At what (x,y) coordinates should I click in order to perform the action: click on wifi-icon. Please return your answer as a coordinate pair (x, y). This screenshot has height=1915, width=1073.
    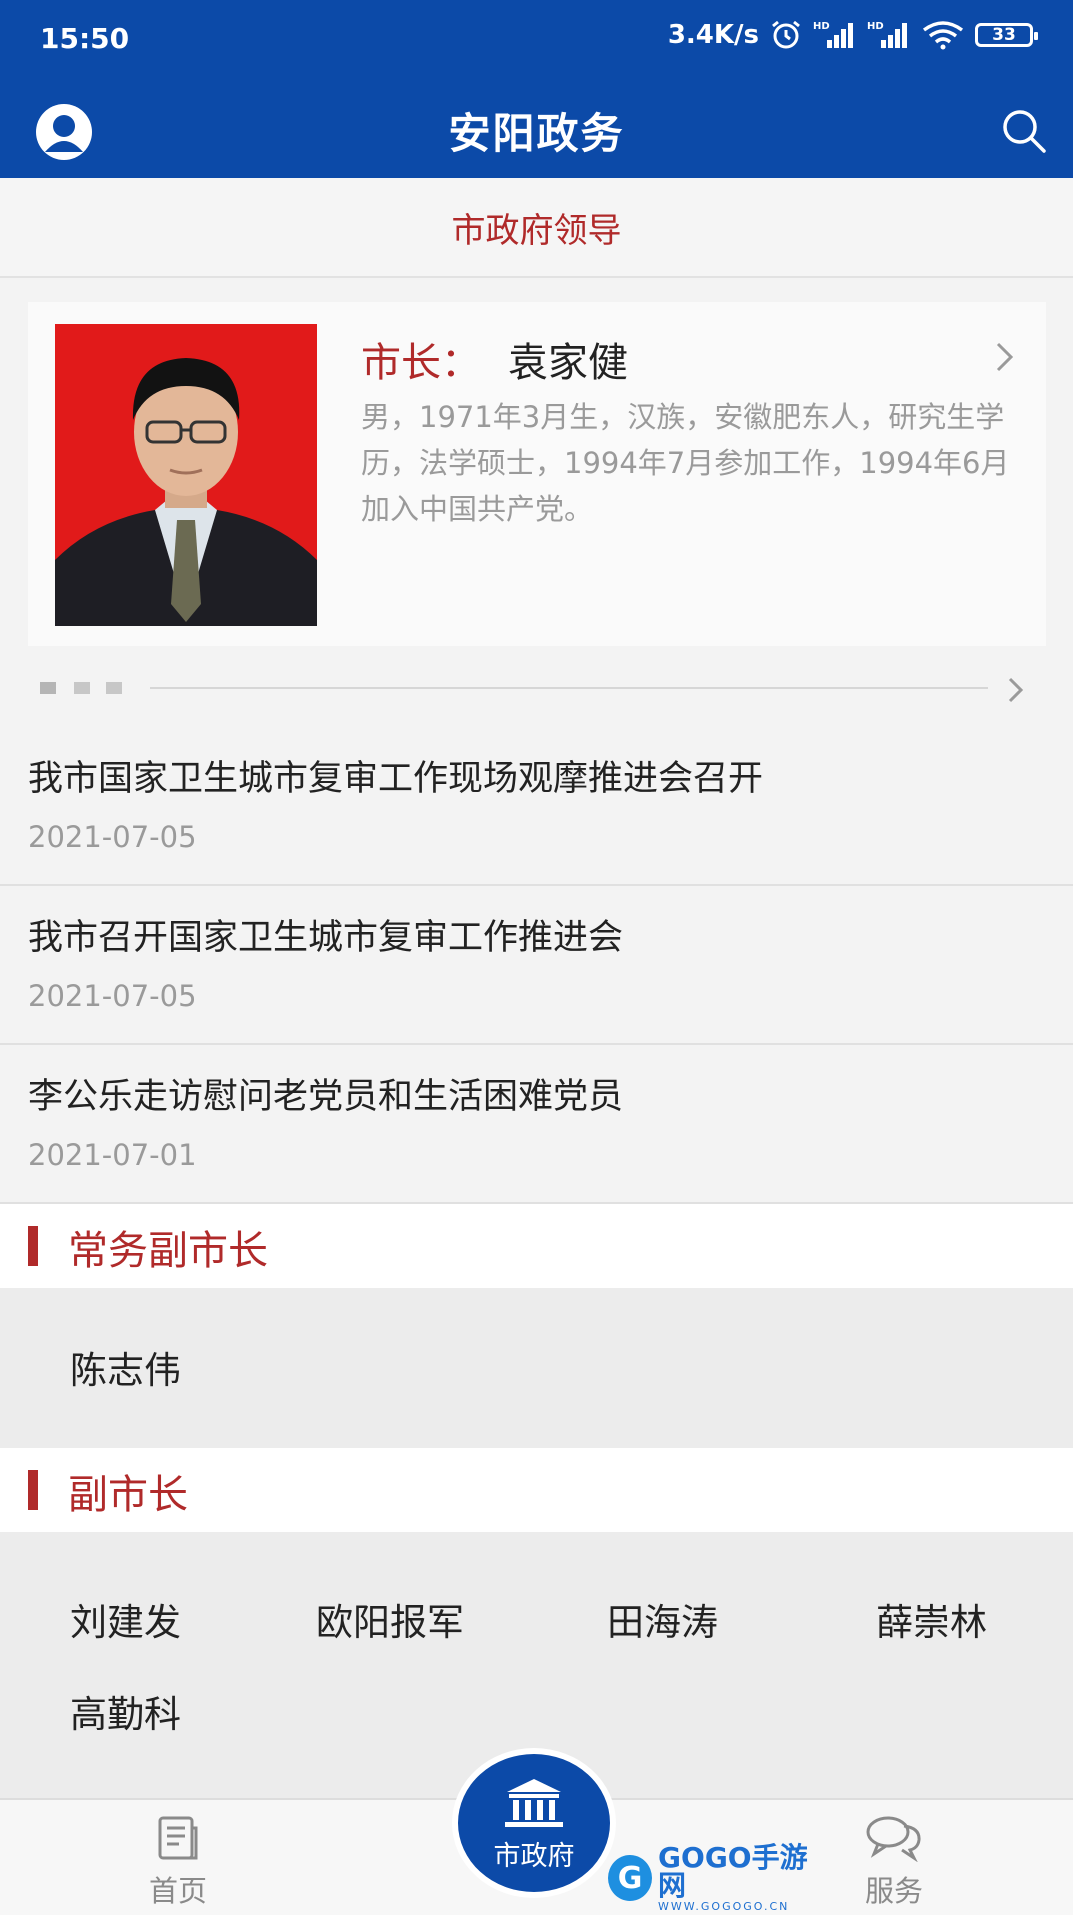
    Looking at the image, I should click on (943, 35).